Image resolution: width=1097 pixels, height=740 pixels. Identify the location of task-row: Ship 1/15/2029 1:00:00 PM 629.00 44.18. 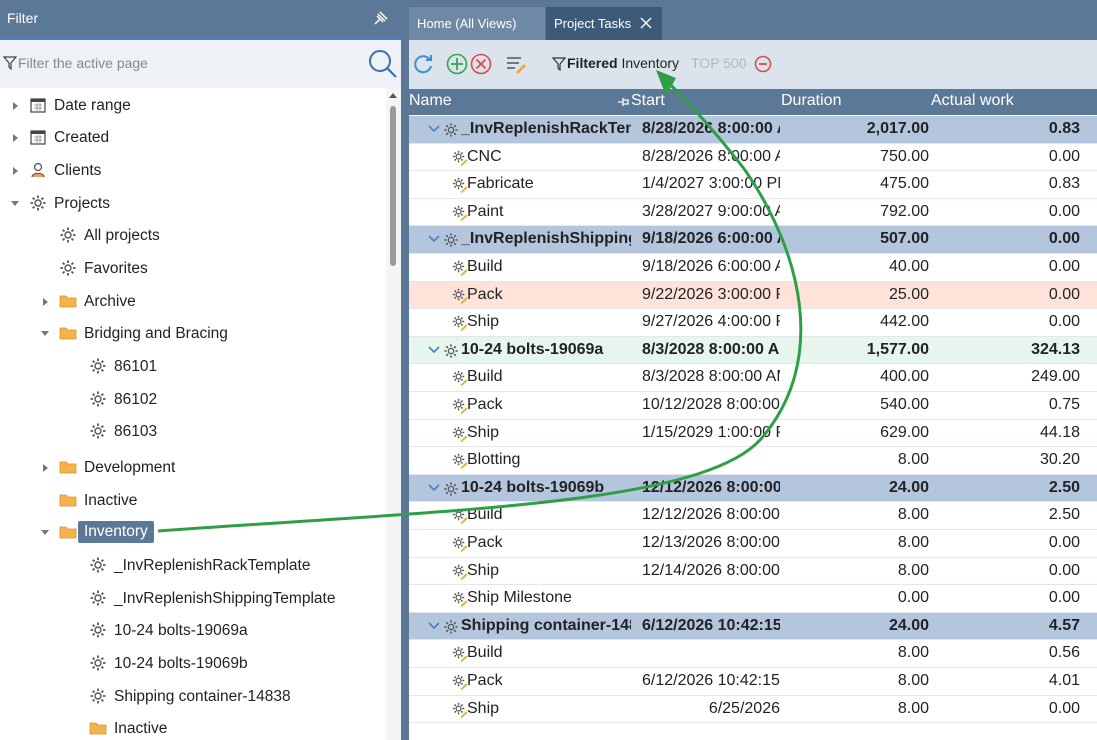
(753, 434).